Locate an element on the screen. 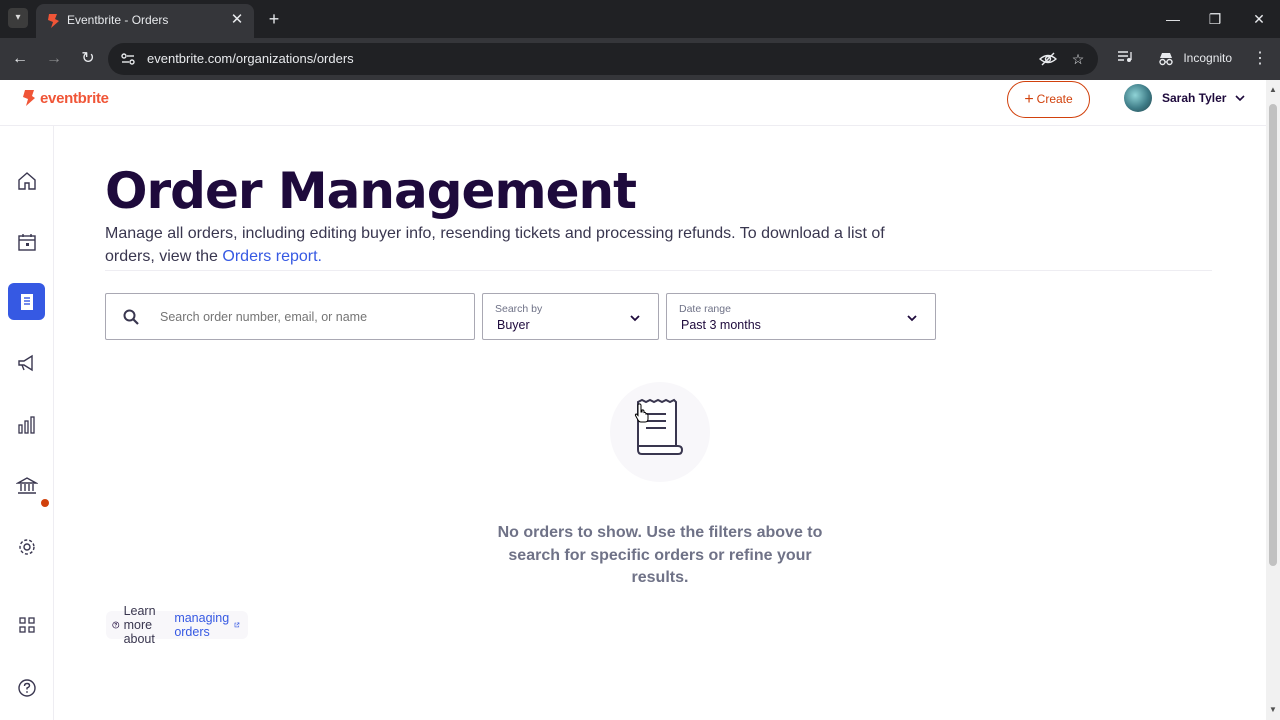 The image size is (1280, 720). scroll-up-arrow-icon: ▲ is located at coordinates (1273, 90).